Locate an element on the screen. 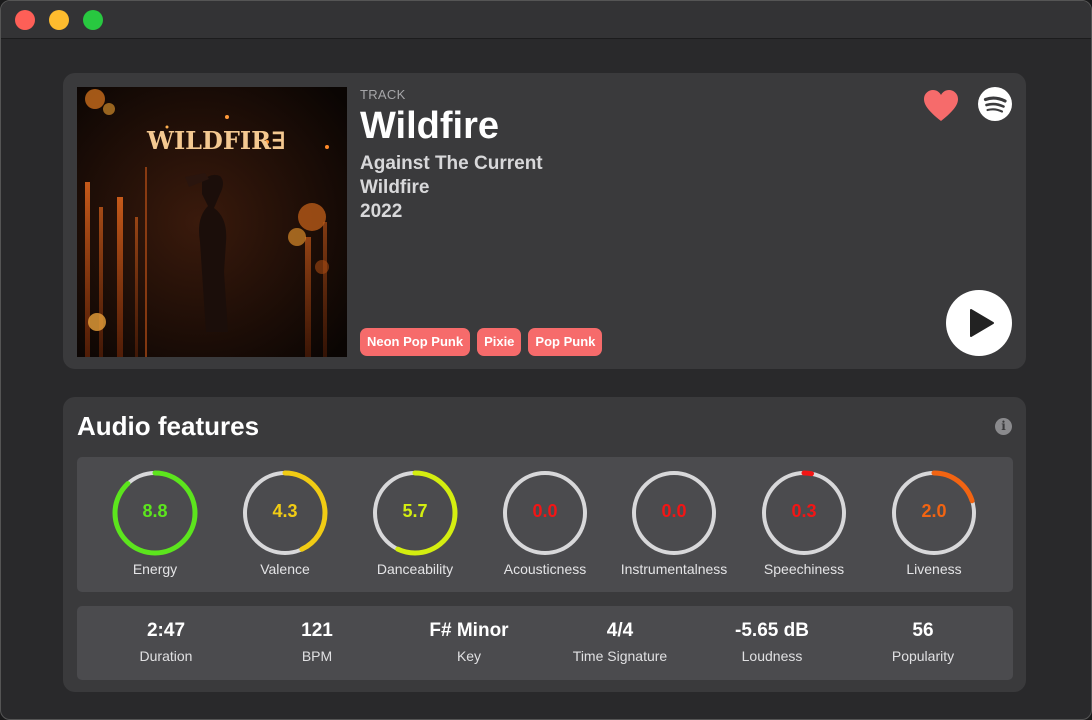 The image size is (1092, 720). stat-popularity: 56 Popularity is located at coordinates (923, 642).